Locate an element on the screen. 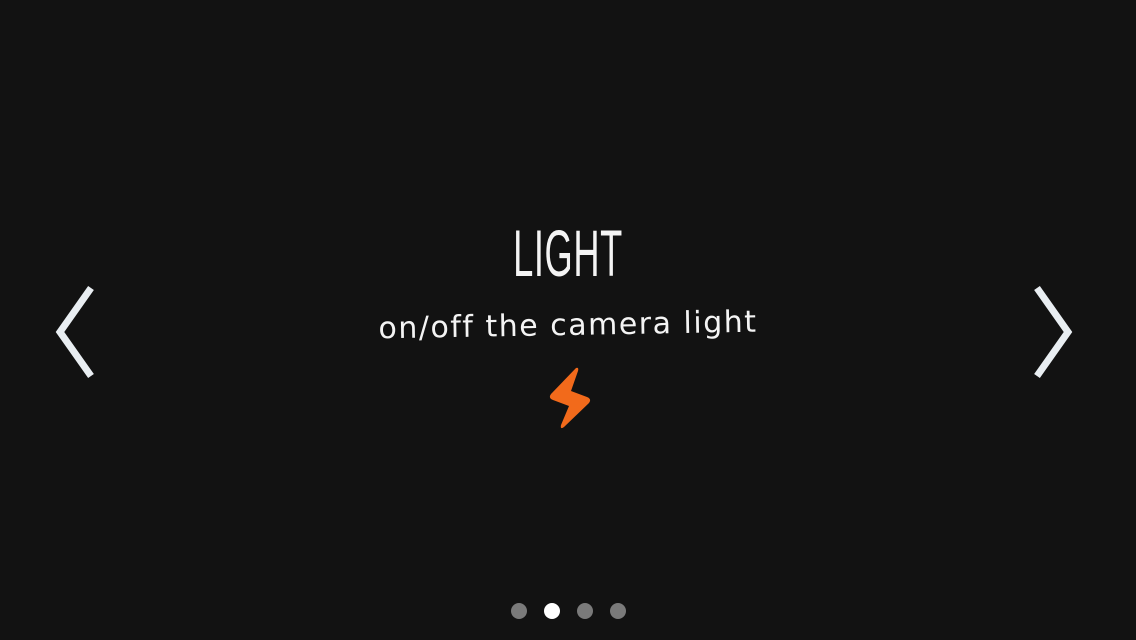 The width and height of the screenshot is (1136, 640). lightning-bolt-icon is located at coordinates (570, 398).